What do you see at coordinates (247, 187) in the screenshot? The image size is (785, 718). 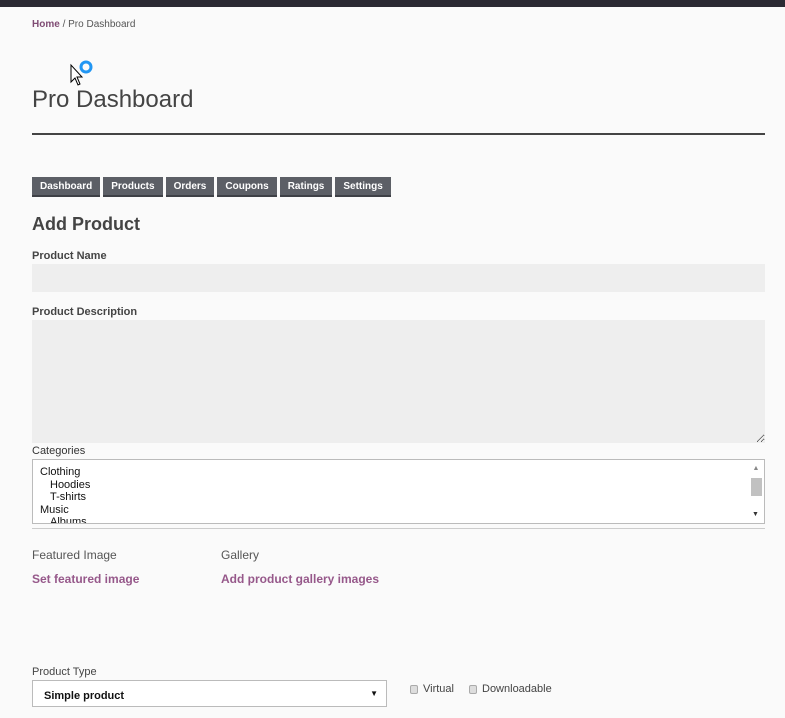 I see `tab-coupons: Coupons` at bounding box center [247, 187].